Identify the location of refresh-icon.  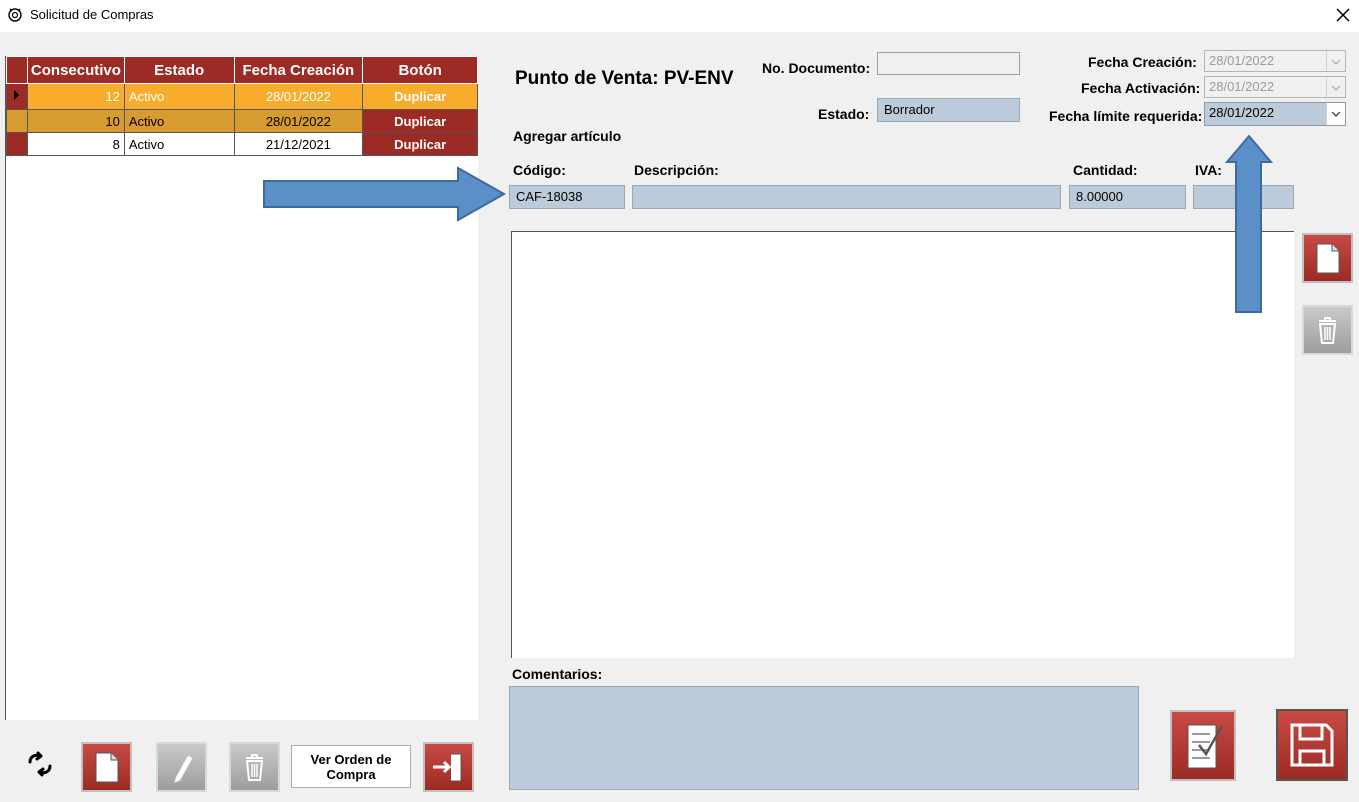
(40, 764).